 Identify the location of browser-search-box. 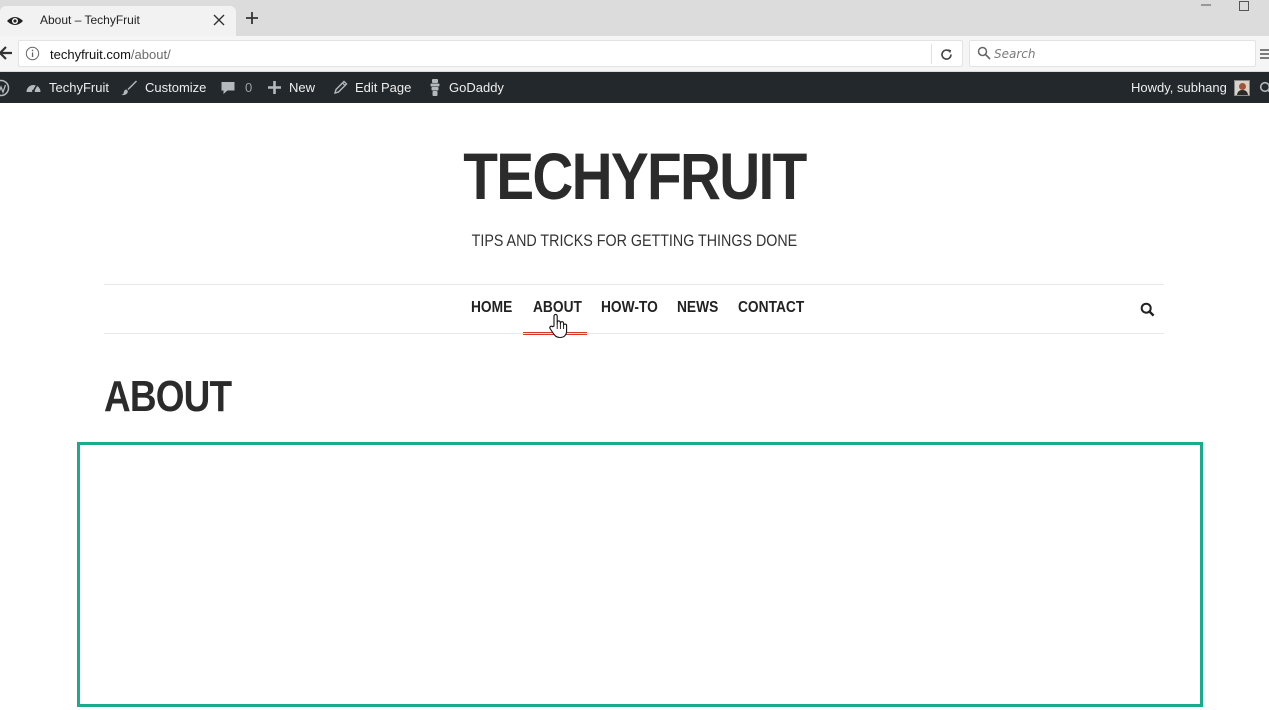
(1112, 53).